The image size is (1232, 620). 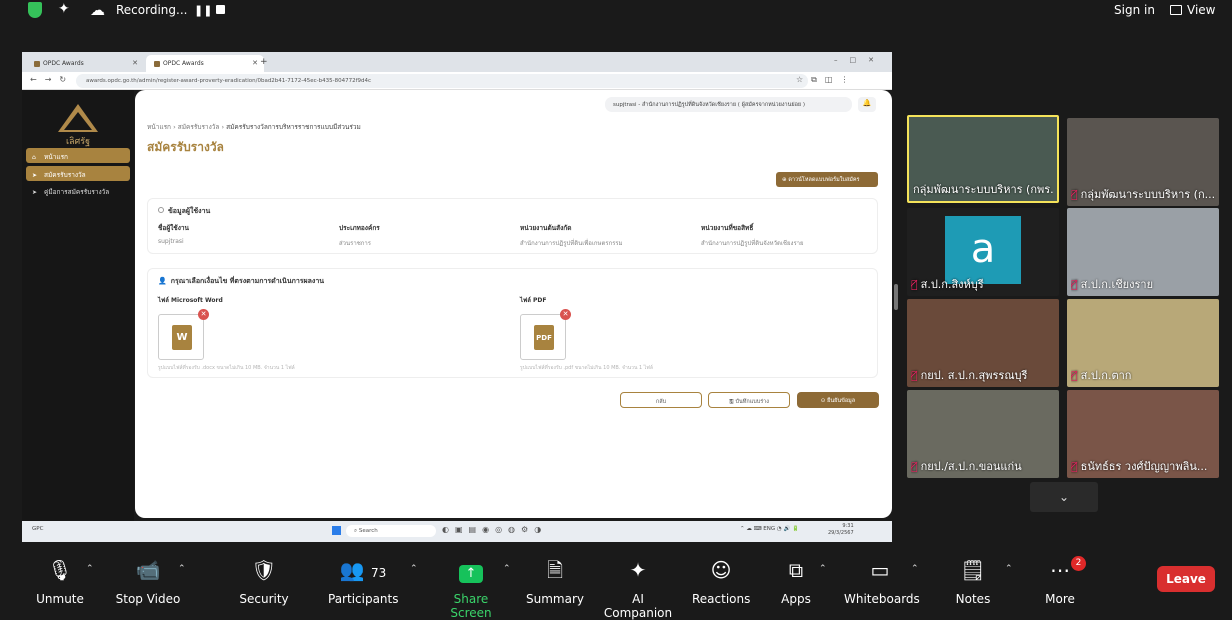 I want to click on browser-actions: ☆⧉◫⋮, so click(x=826, y=80).